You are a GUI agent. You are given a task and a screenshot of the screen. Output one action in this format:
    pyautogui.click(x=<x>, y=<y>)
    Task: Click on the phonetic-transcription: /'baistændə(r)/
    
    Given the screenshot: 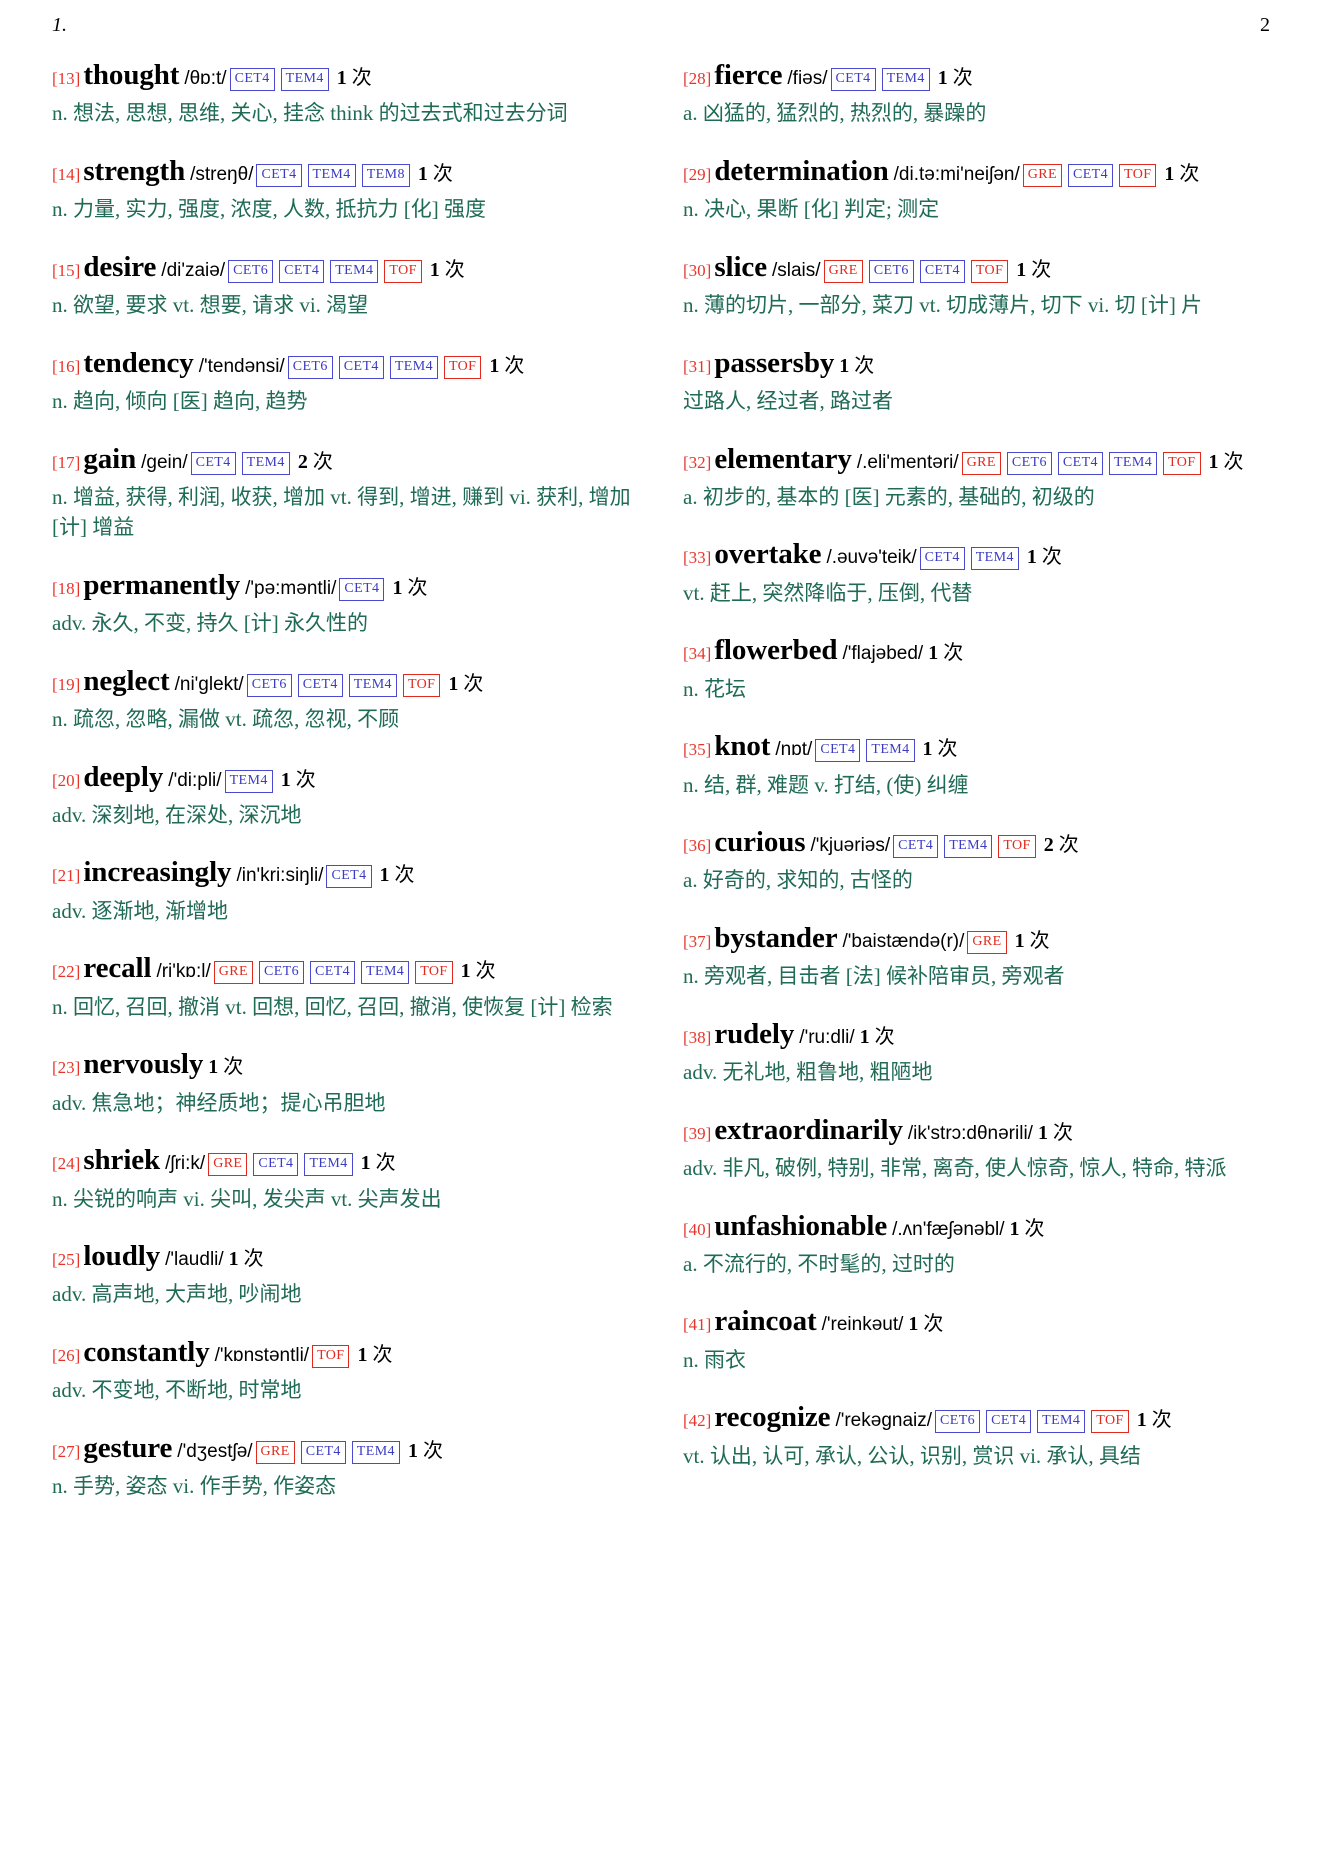 What is the action you would take?
    pyautogui.click(x=903, y=941)
    